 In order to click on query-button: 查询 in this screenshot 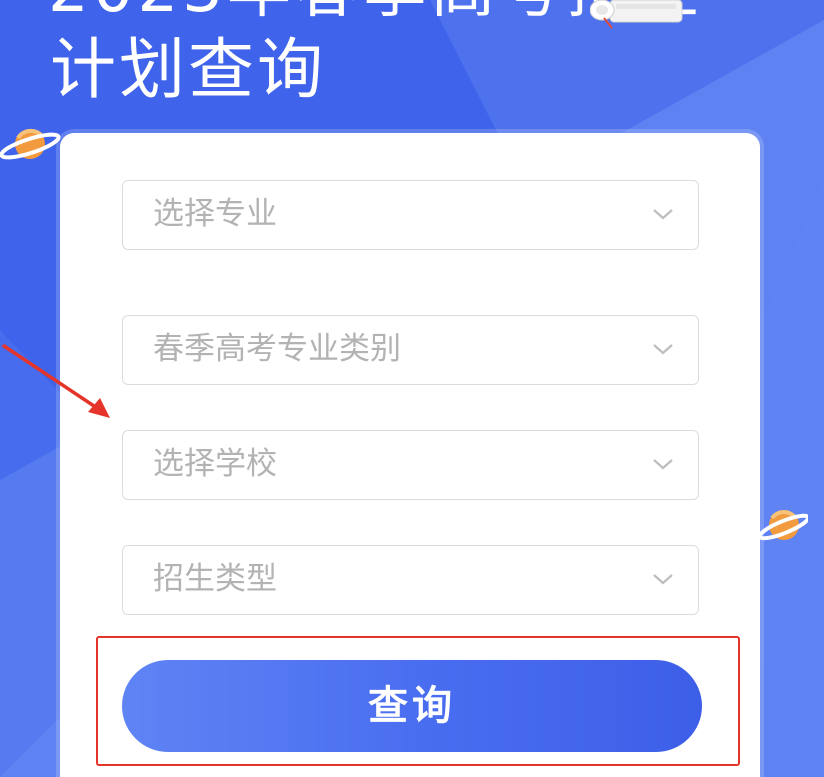, I will do `click(412, 706)`.